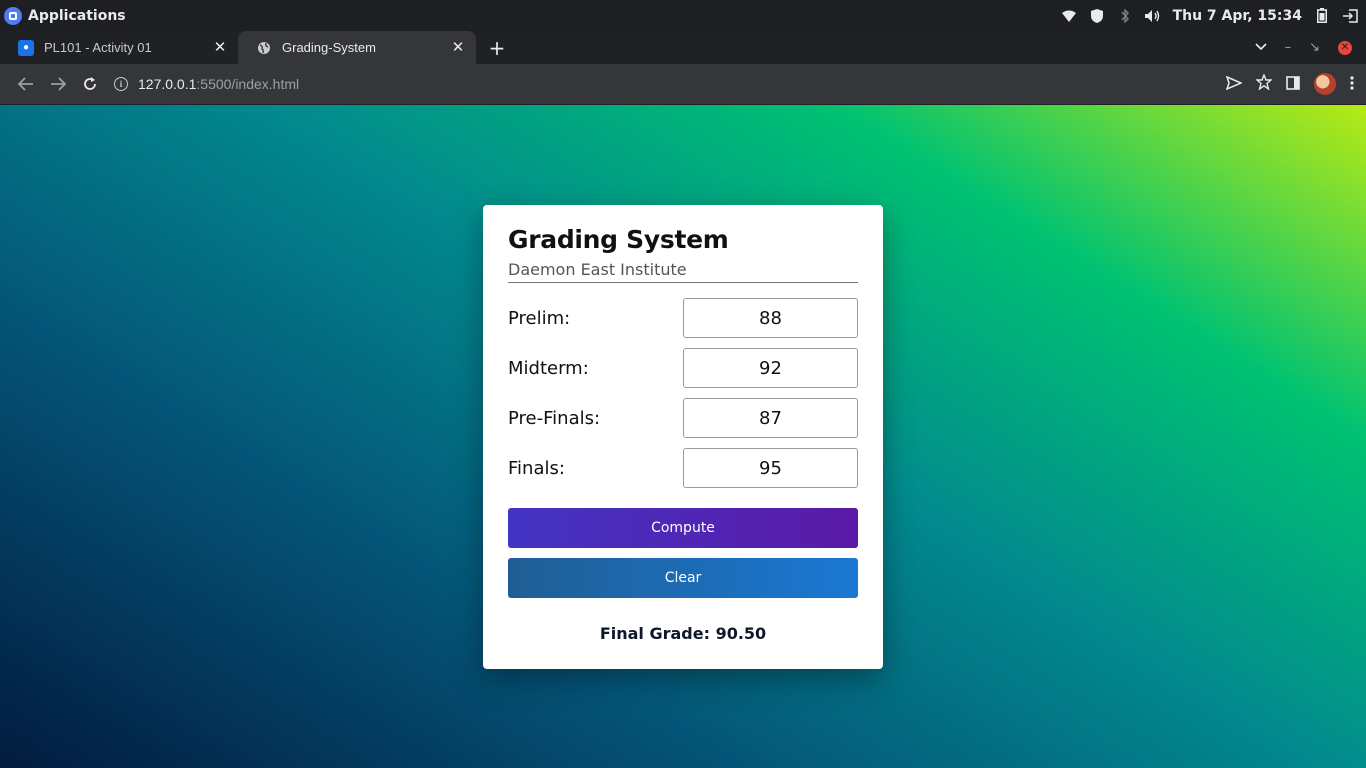 This screenshot has width=1366, height=768. I want to click on final-grade-text: Final Grade: 90.50, so click(683, 633).